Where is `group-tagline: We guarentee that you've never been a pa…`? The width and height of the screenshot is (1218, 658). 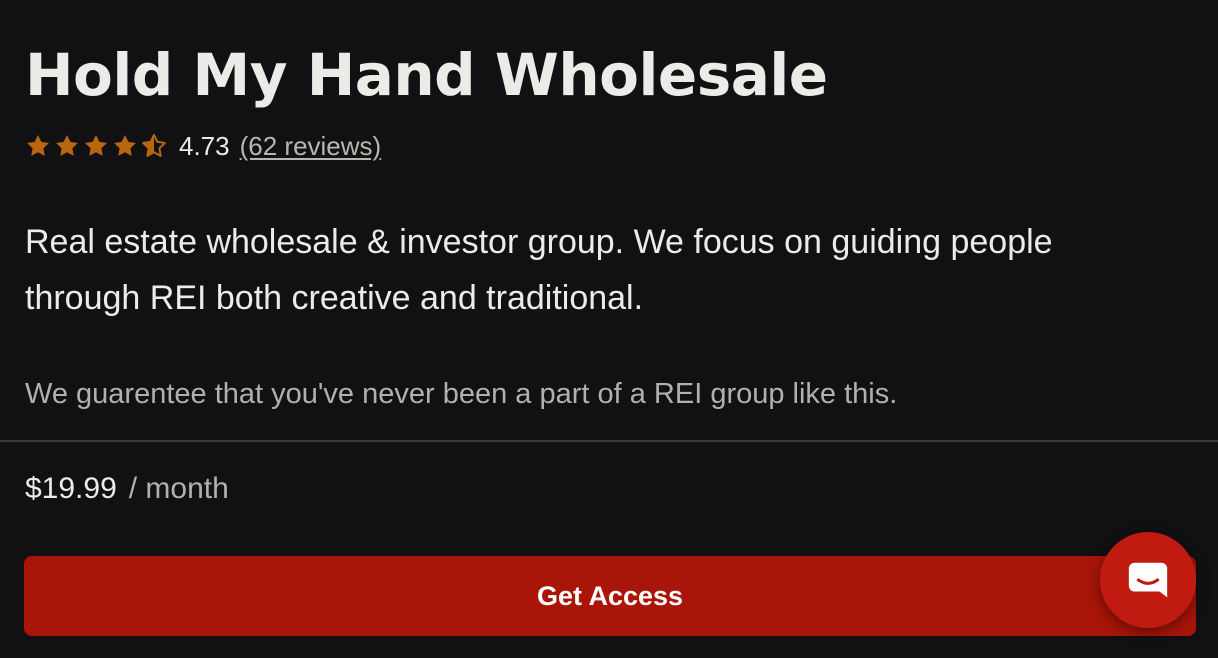
group-tagline: We guarentee that you've never been a pa… is located at coordinates (461, 394).